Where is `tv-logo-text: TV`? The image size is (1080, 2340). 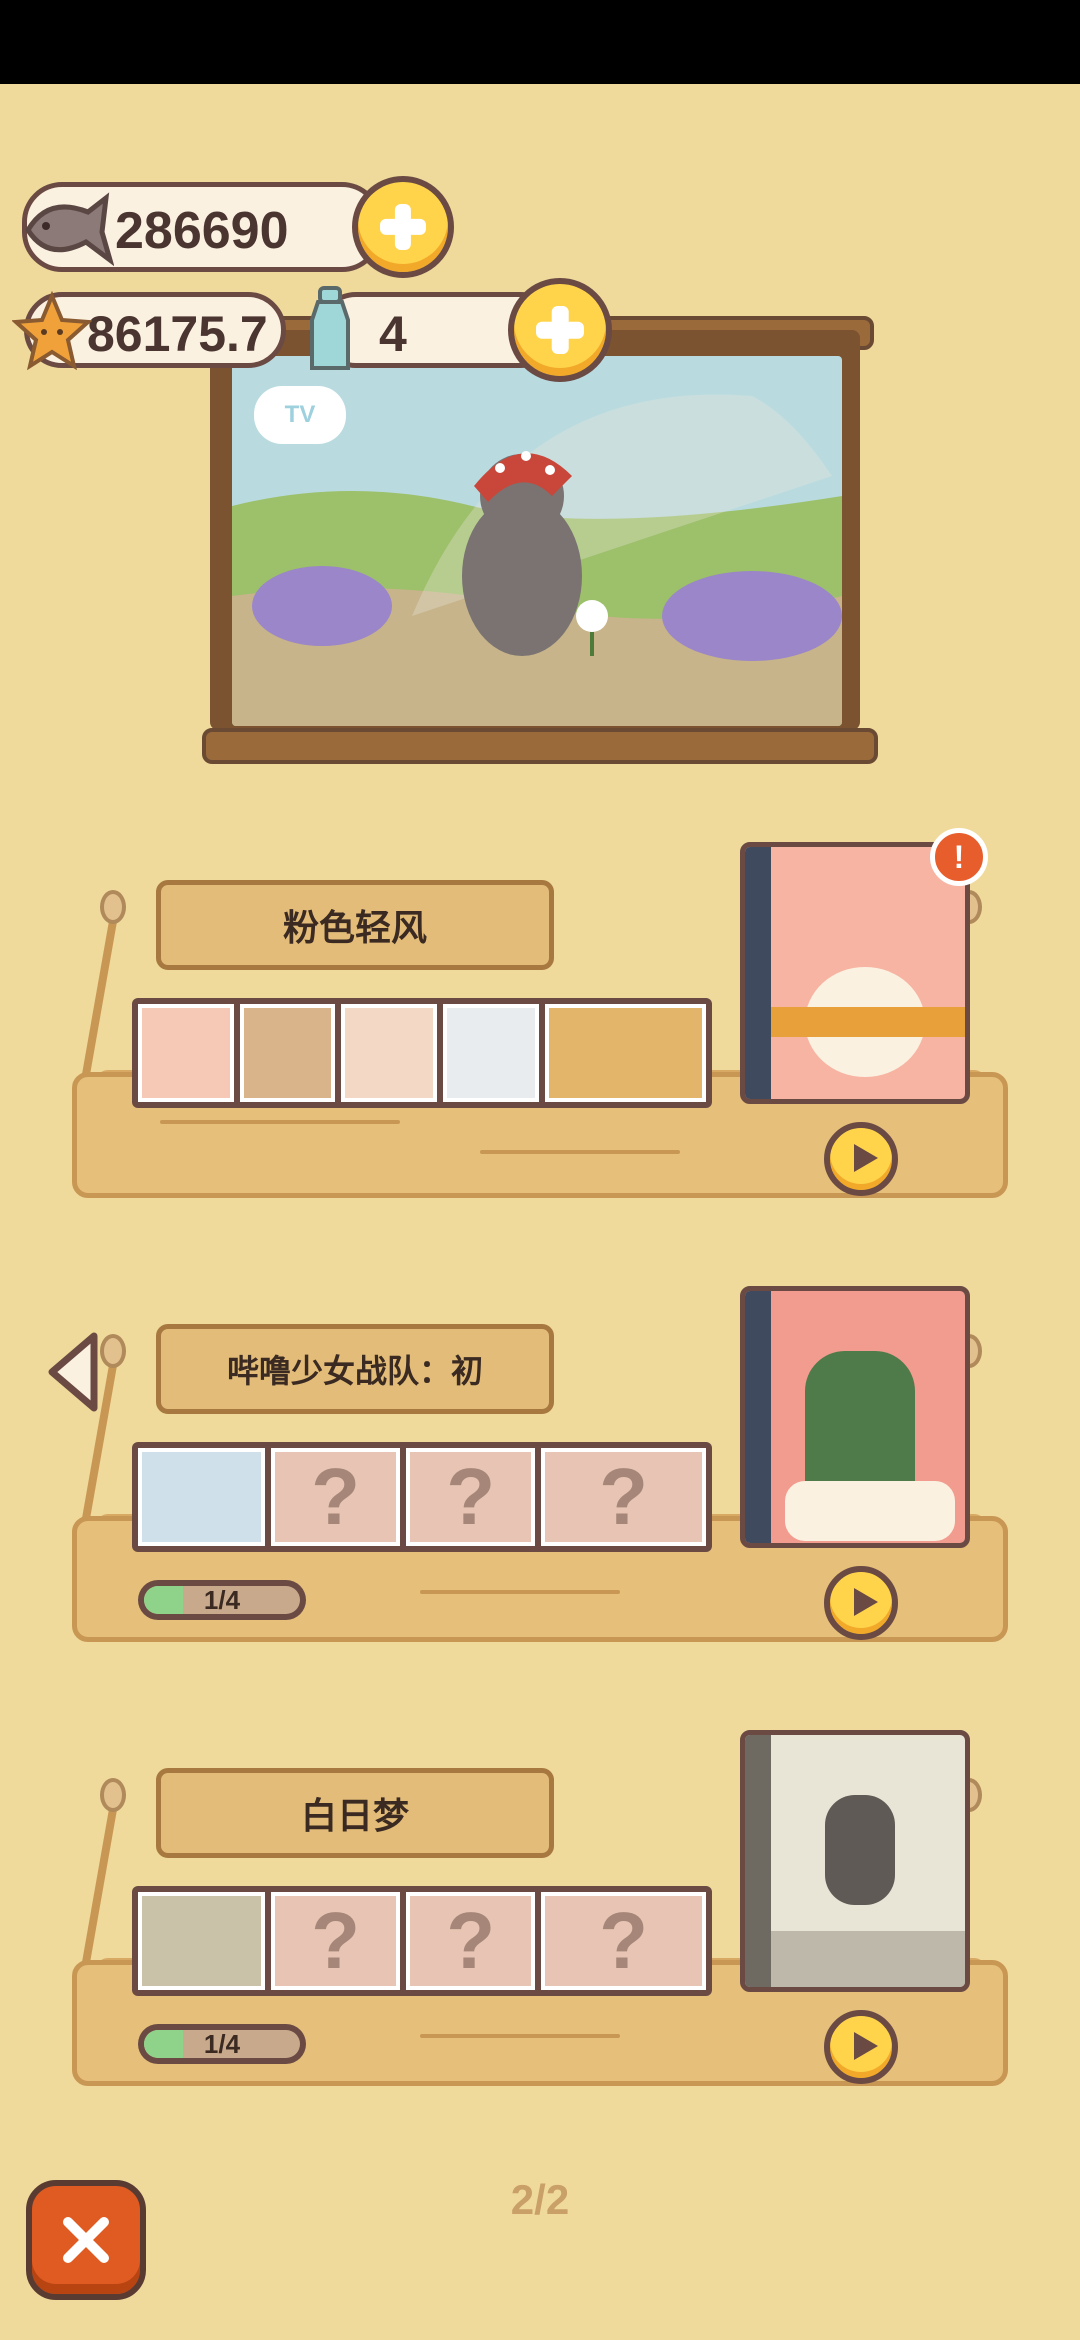
tv-logo-text: TV is located at coordinates (300, 414).